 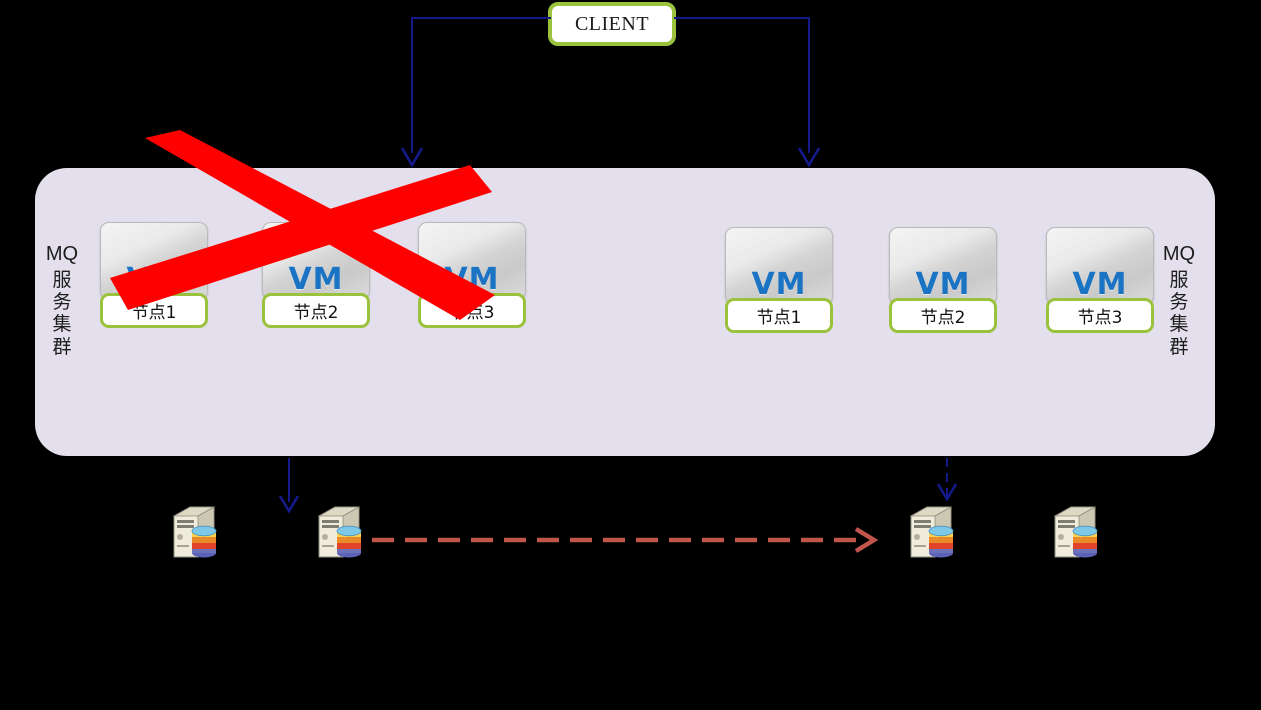 I want to click on mq-right-label-cn-3: 群, so click(x=1179, y=346).